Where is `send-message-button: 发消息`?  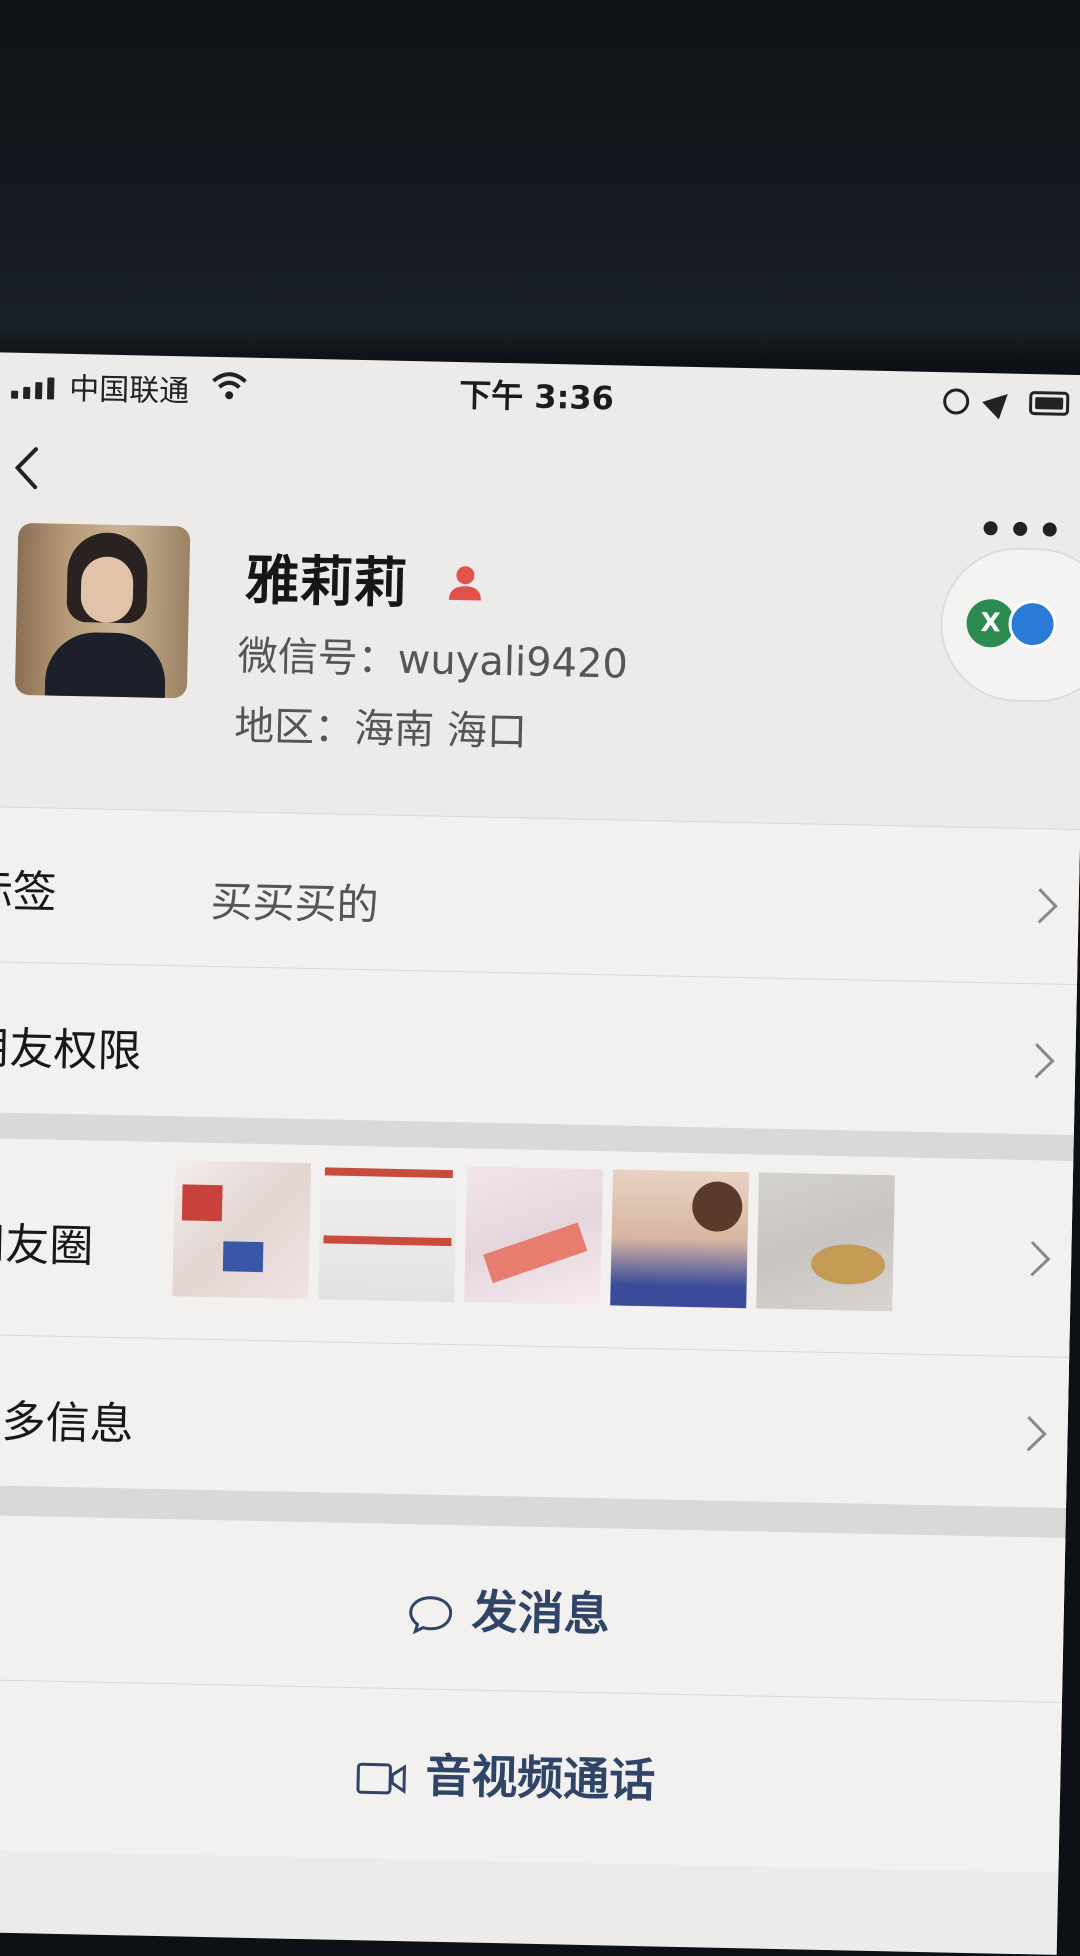
send-message-button: 发消息 is located at coordinates (532, 1609).